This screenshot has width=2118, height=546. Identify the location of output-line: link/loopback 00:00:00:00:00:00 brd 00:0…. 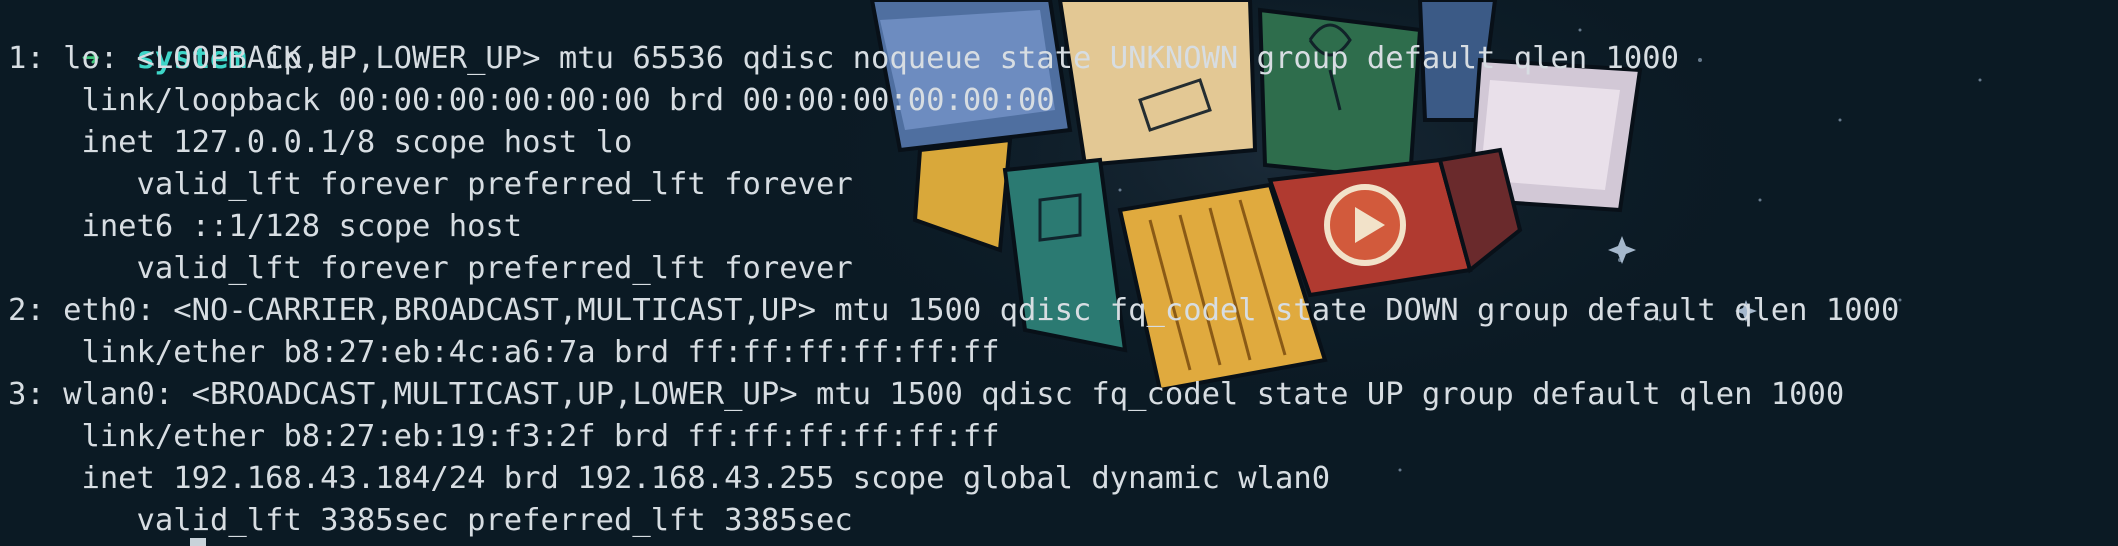
(531, 100).